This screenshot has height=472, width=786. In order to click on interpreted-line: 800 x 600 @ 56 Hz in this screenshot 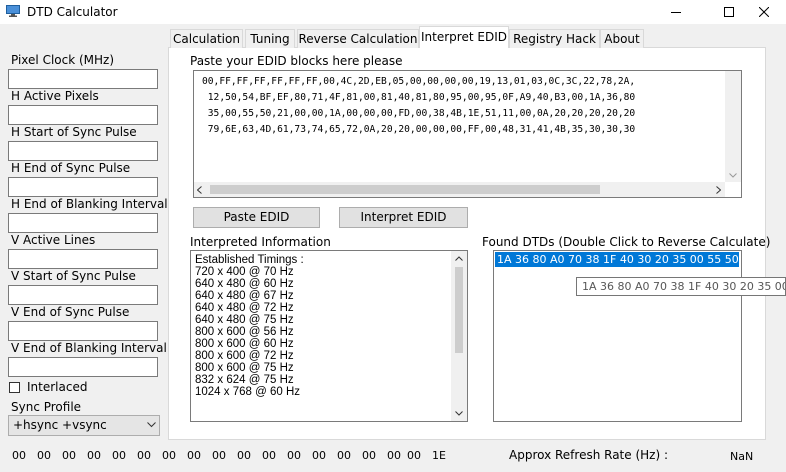, I will do `click(244, 332)`.